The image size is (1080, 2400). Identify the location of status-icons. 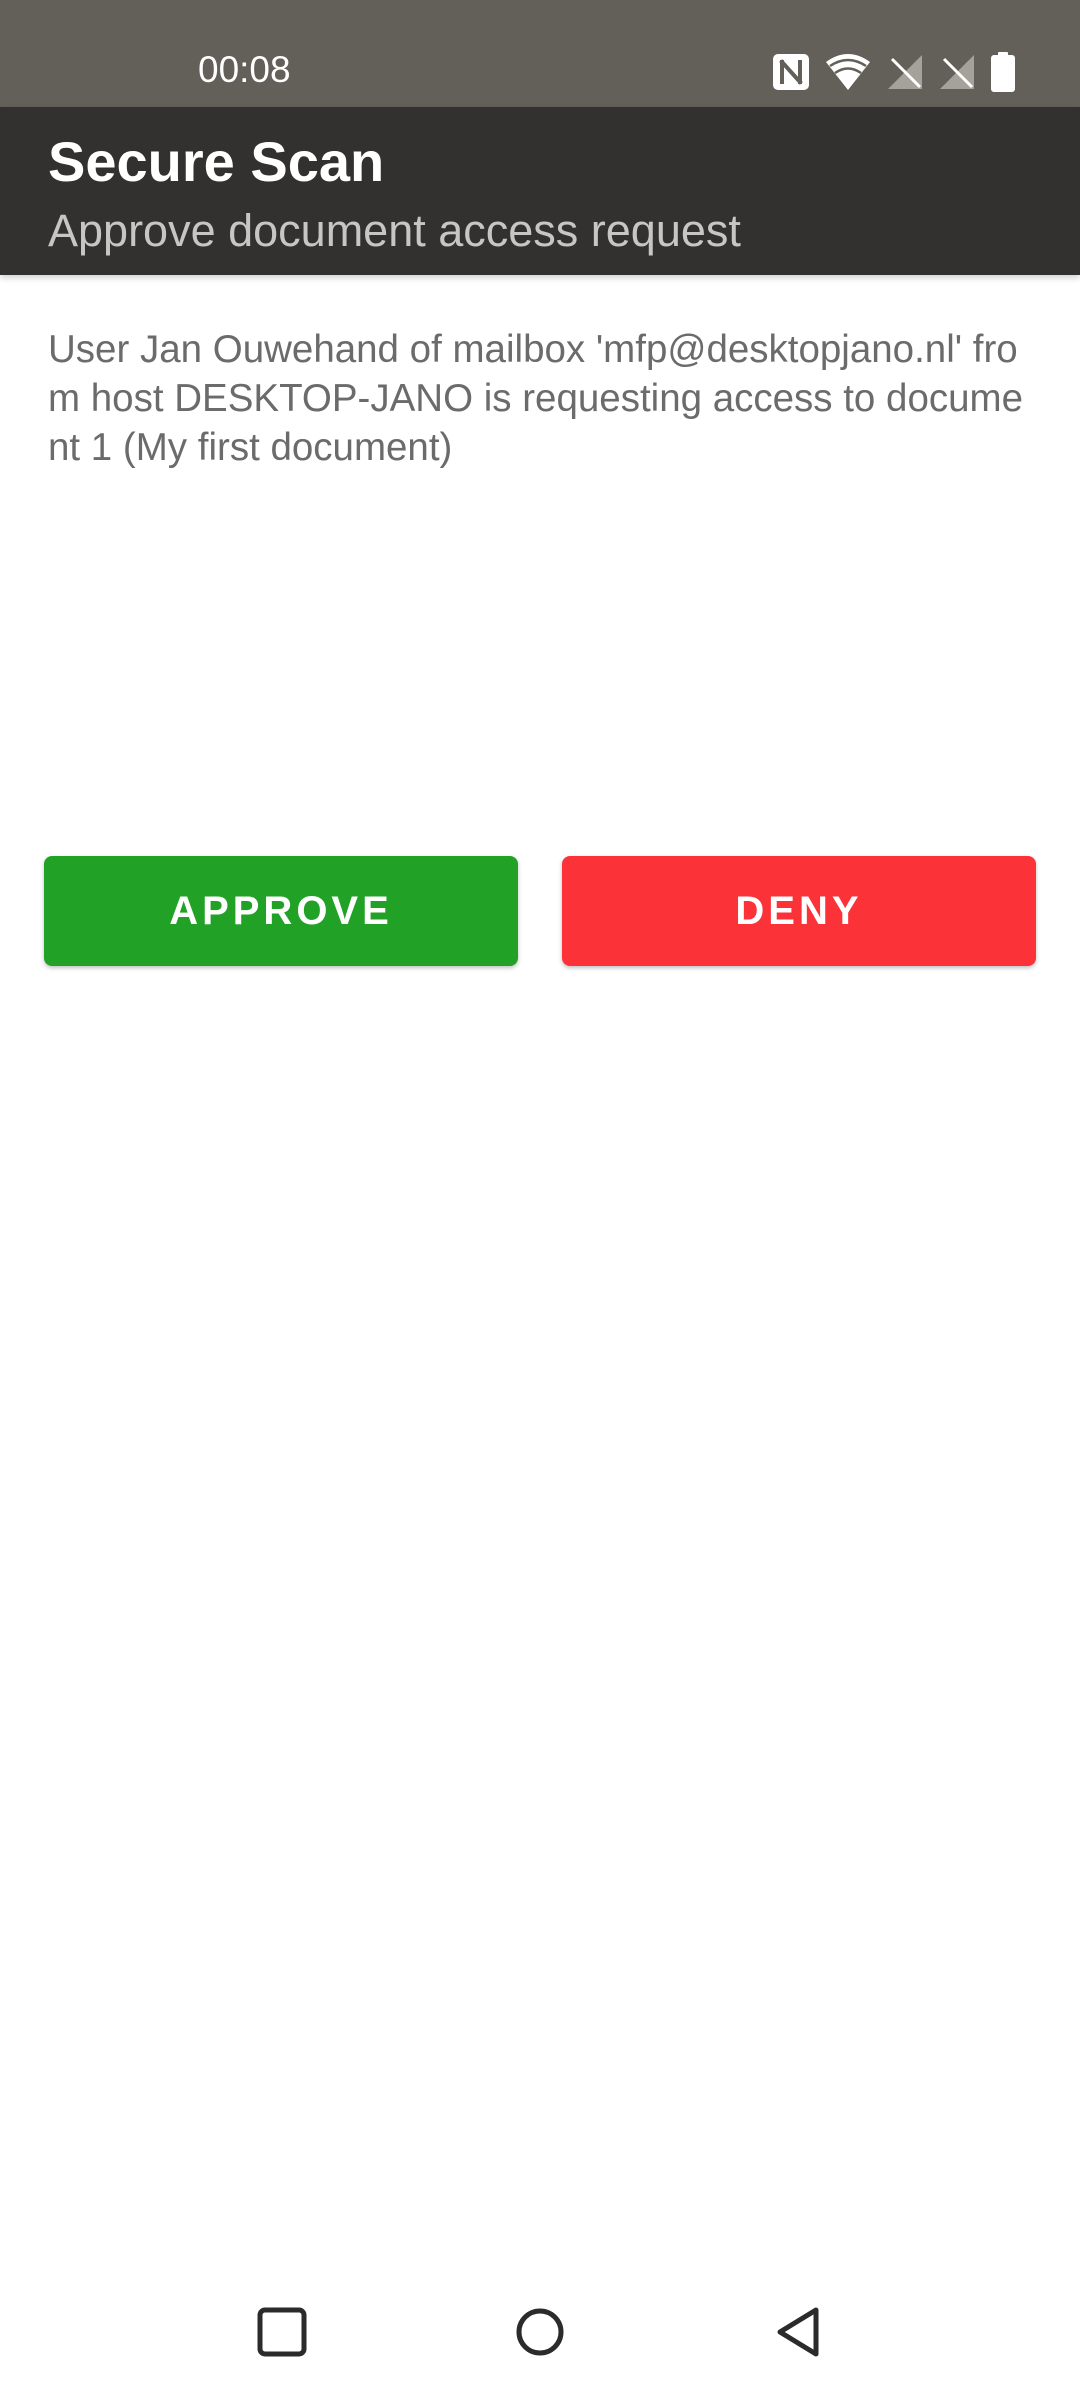
(894, 72).